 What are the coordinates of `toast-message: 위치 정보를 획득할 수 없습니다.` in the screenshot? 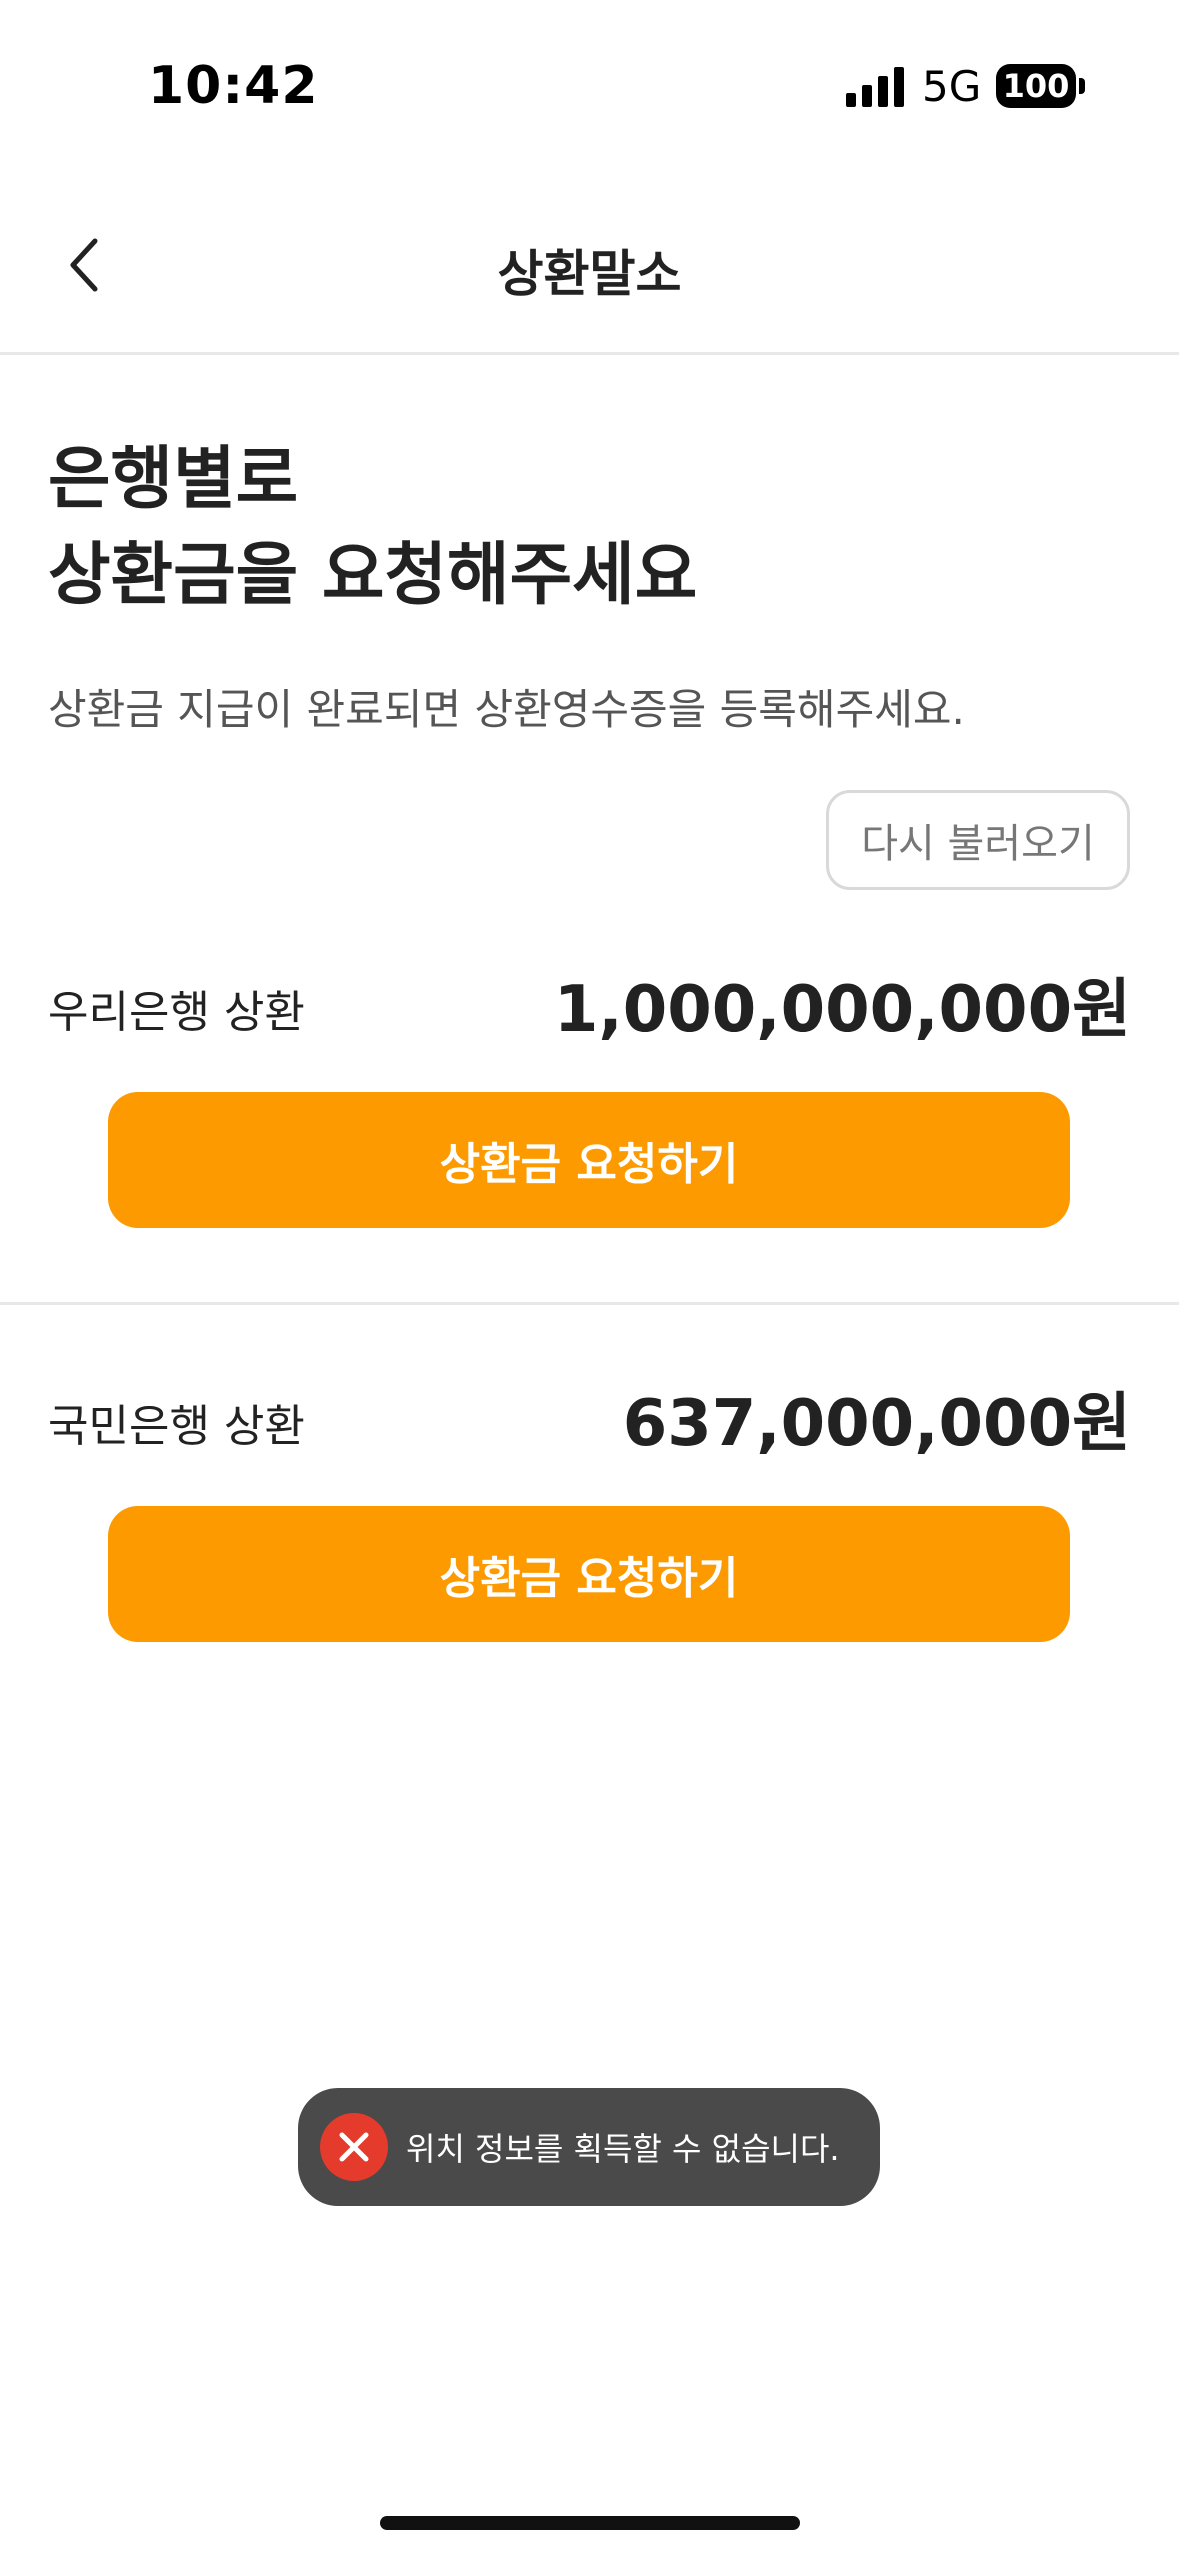 It's located at (623, 2149).